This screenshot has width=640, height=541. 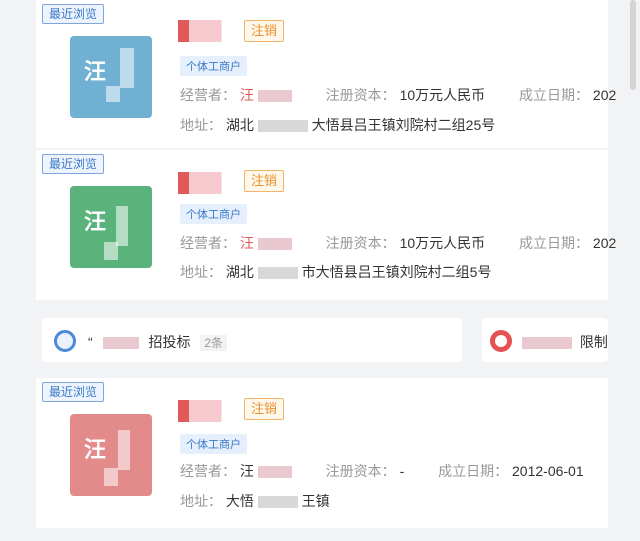 What do you see at coordinates (255, 501) in the screenshot?
I see `address-row: 地址： 大悟 王镇` at bounding box center [255, 501].